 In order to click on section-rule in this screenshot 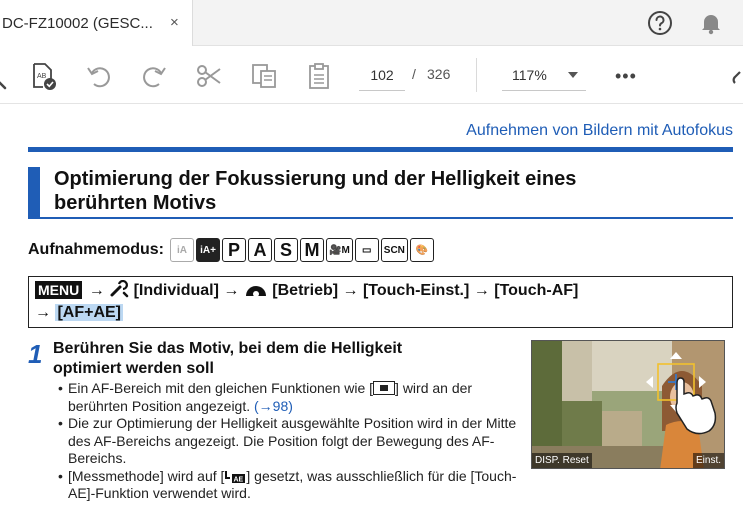, I will do `click(380, 149)`.